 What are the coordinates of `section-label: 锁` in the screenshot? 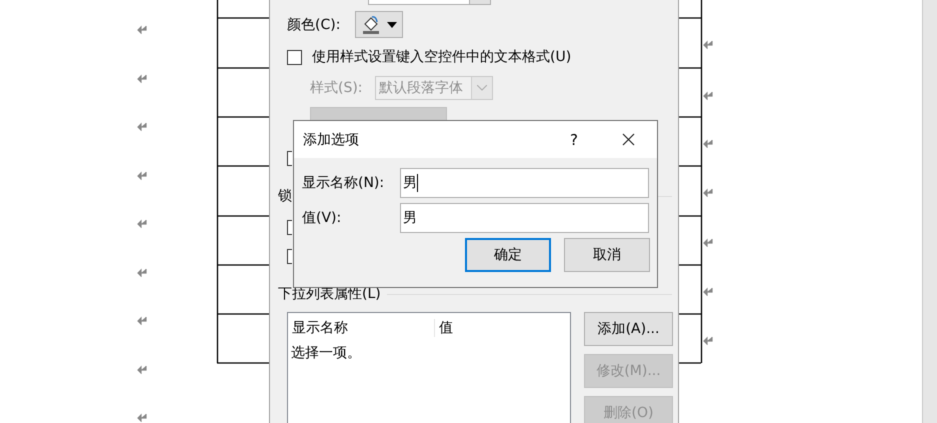 It's located at (285, 196).